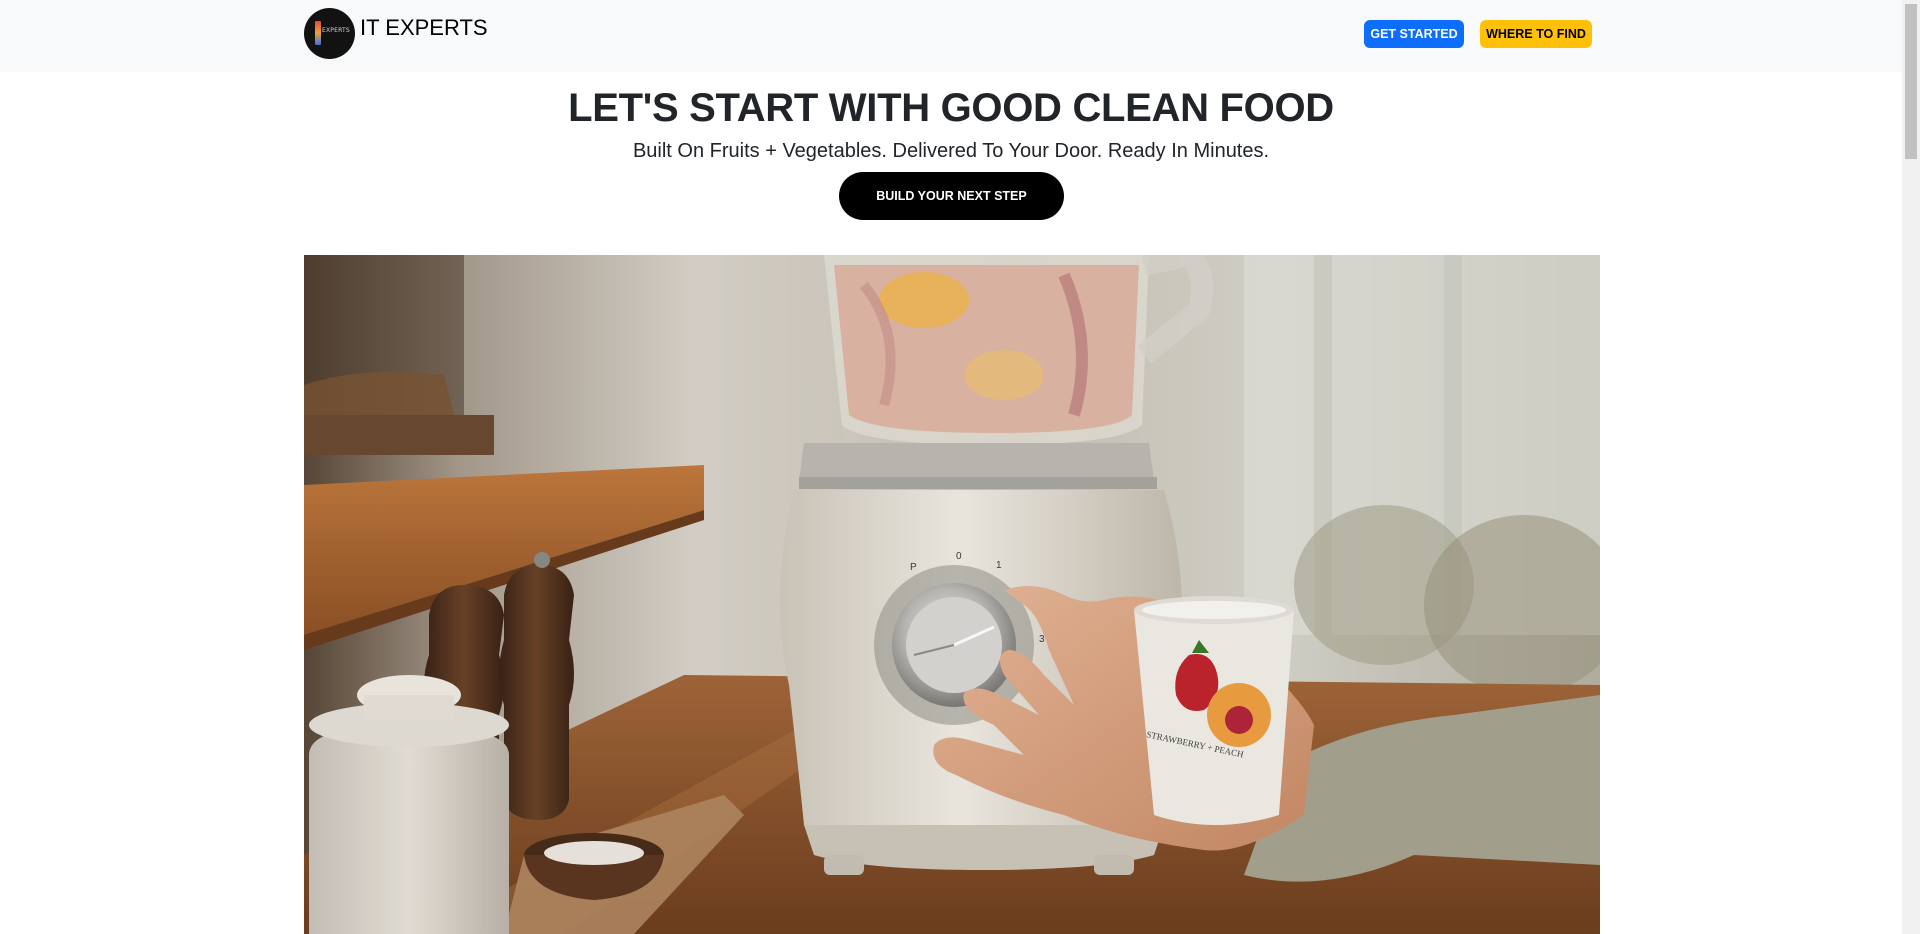  What do you see at coordinates (1536, 34) in the screenshot?
I see `where-to-find-button: WHERE TO FIND` at bounding box center [1536, 34].